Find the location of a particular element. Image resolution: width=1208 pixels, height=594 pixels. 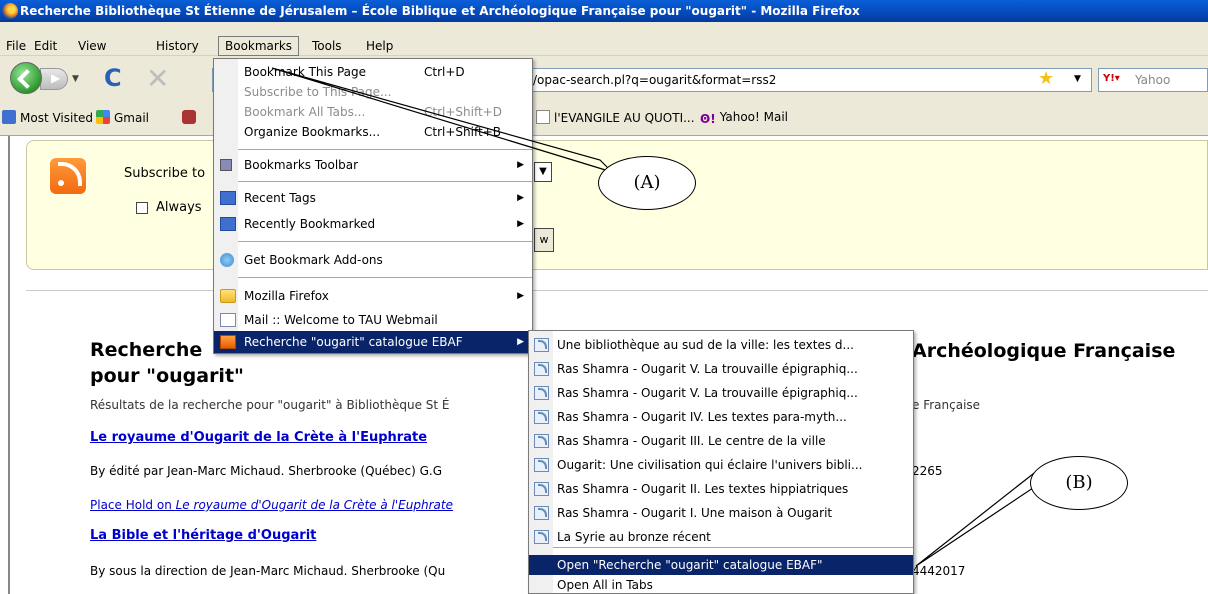

forward-arrow-icon: ▶ is located at coordinates (56, 78).